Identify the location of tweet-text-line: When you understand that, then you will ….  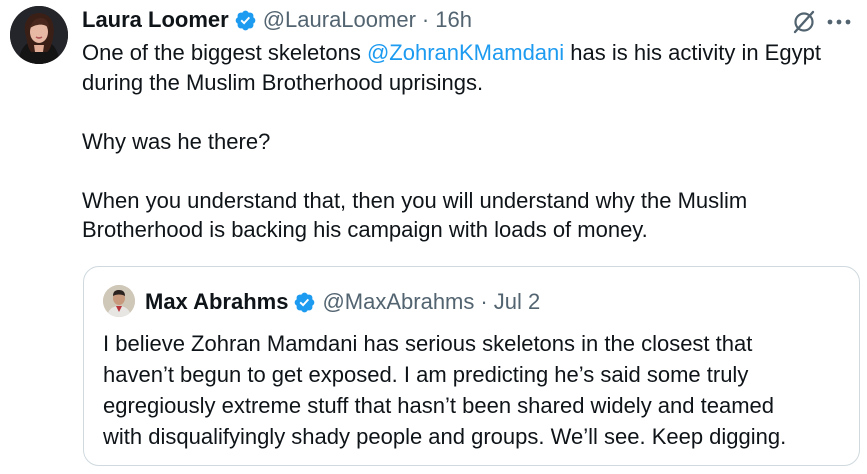
(415, 200).